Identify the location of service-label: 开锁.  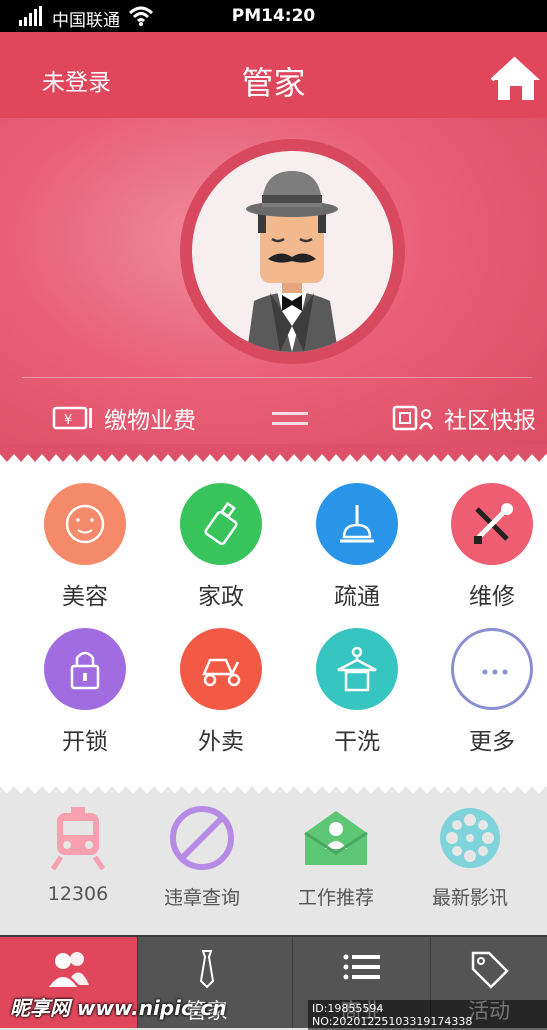
(85, 742).